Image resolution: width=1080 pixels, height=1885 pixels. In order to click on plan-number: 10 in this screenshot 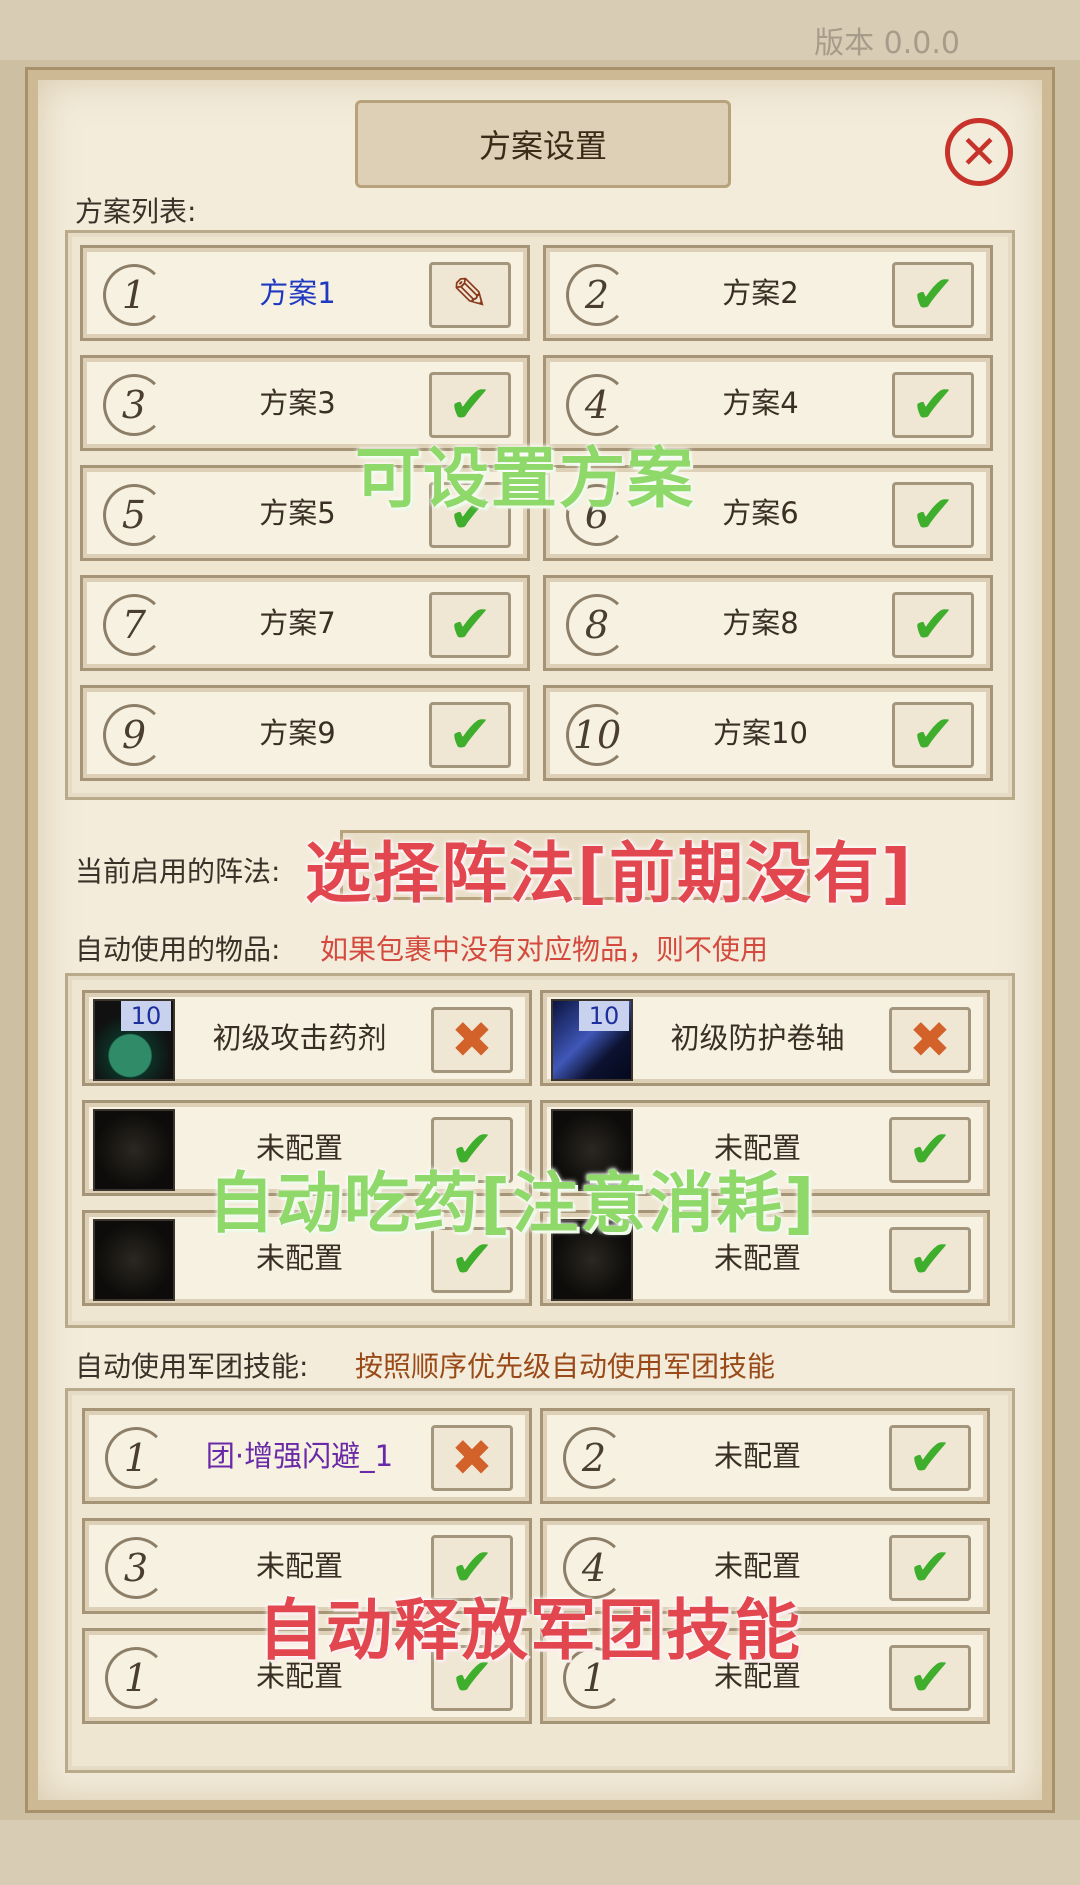, I will do `click(597, 735)`.